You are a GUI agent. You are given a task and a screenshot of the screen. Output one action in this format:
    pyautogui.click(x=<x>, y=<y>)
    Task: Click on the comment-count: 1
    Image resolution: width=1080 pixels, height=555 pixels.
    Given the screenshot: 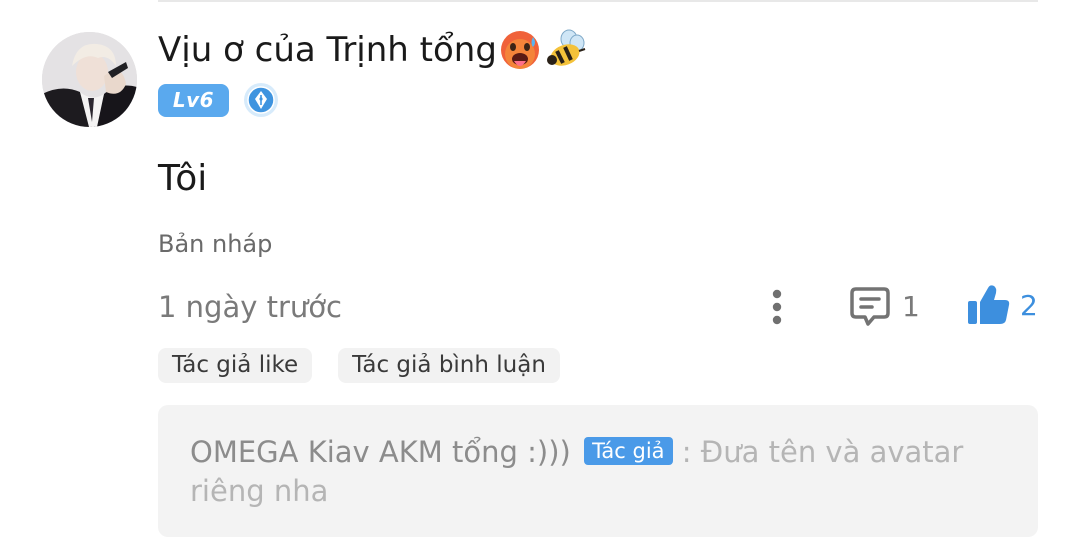 What is the action you would take?
    pyautogui.click(x=911, y=306)
    